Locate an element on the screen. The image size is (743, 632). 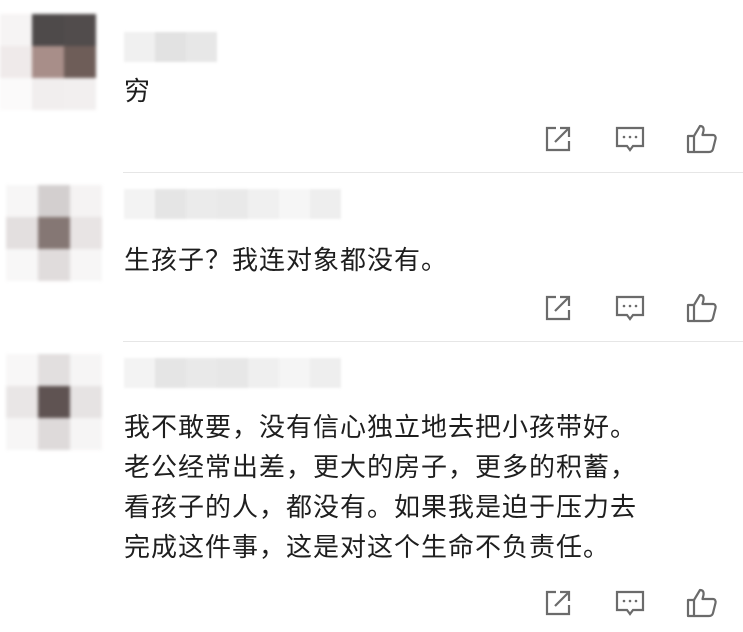
comment-text-line: 我不敢要，没有信心独立地去把小孩带好。 is located at coordinates (381, 428).